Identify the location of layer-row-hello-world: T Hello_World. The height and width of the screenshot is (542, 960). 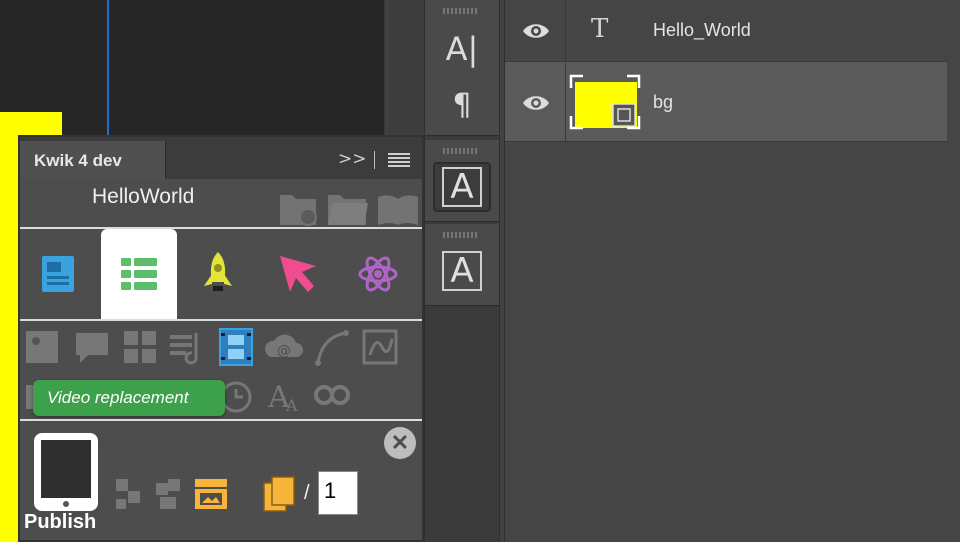
(726, 31).